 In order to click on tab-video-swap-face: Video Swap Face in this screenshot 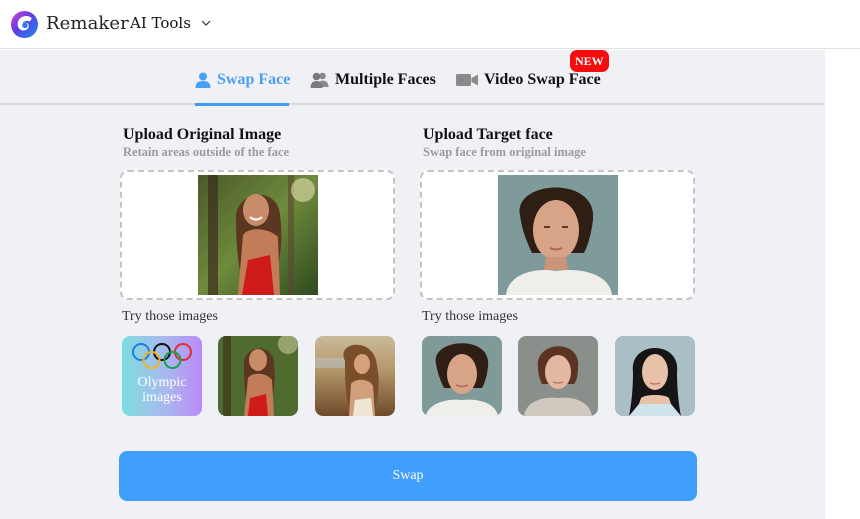, I will do `click(528, 80)`.